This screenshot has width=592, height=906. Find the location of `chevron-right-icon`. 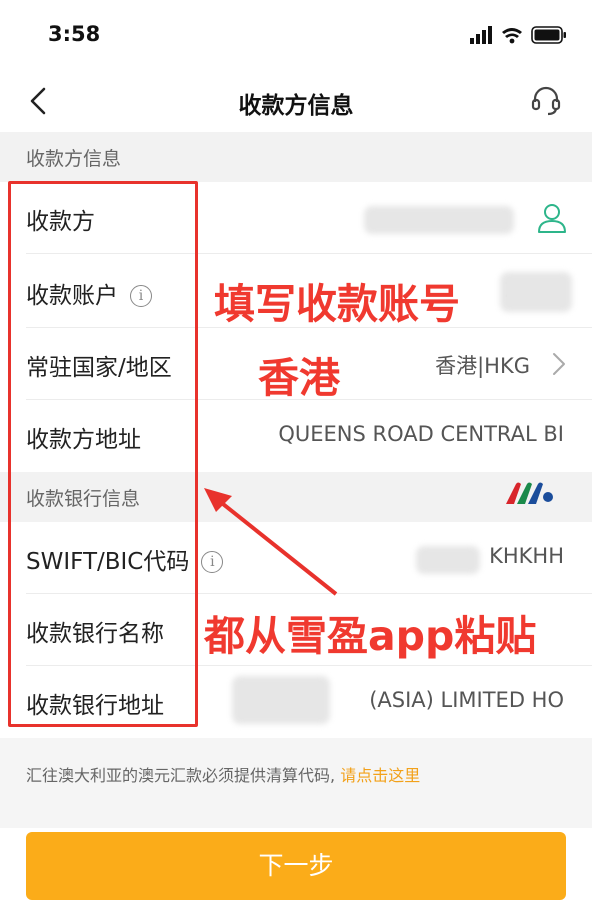

chevron-right-icon is located at coordinates (559, 364).